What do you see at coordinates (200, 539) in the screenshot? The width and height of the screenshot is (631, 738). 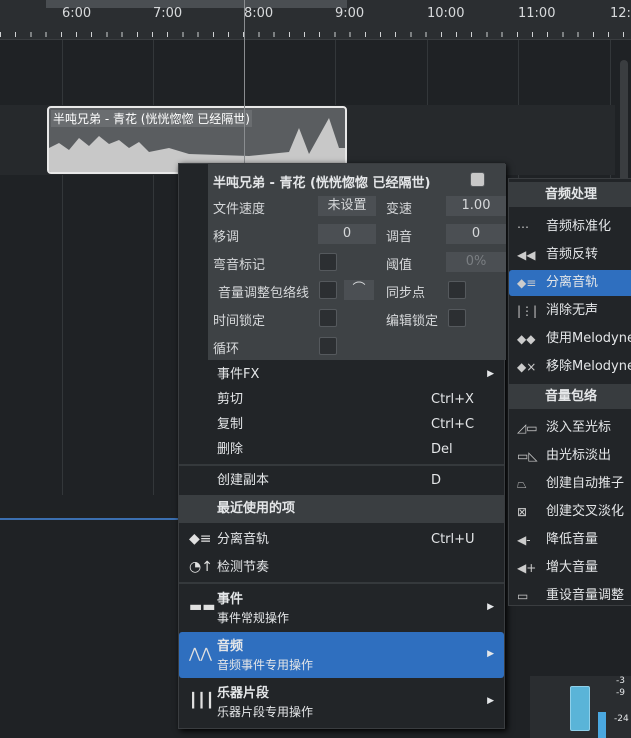 I see `split-audio-icon: ◆≡` at bounding box center [200, 539].